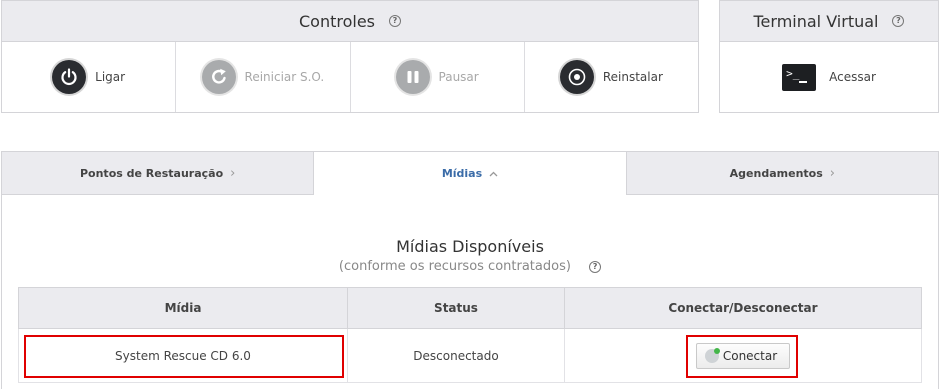 The width and height of the screenshot is (939, 389). Describe the element at coordinates (470, 246) in the screenshot. I see `media-section-title: Mídias Disponíveis` at that location.